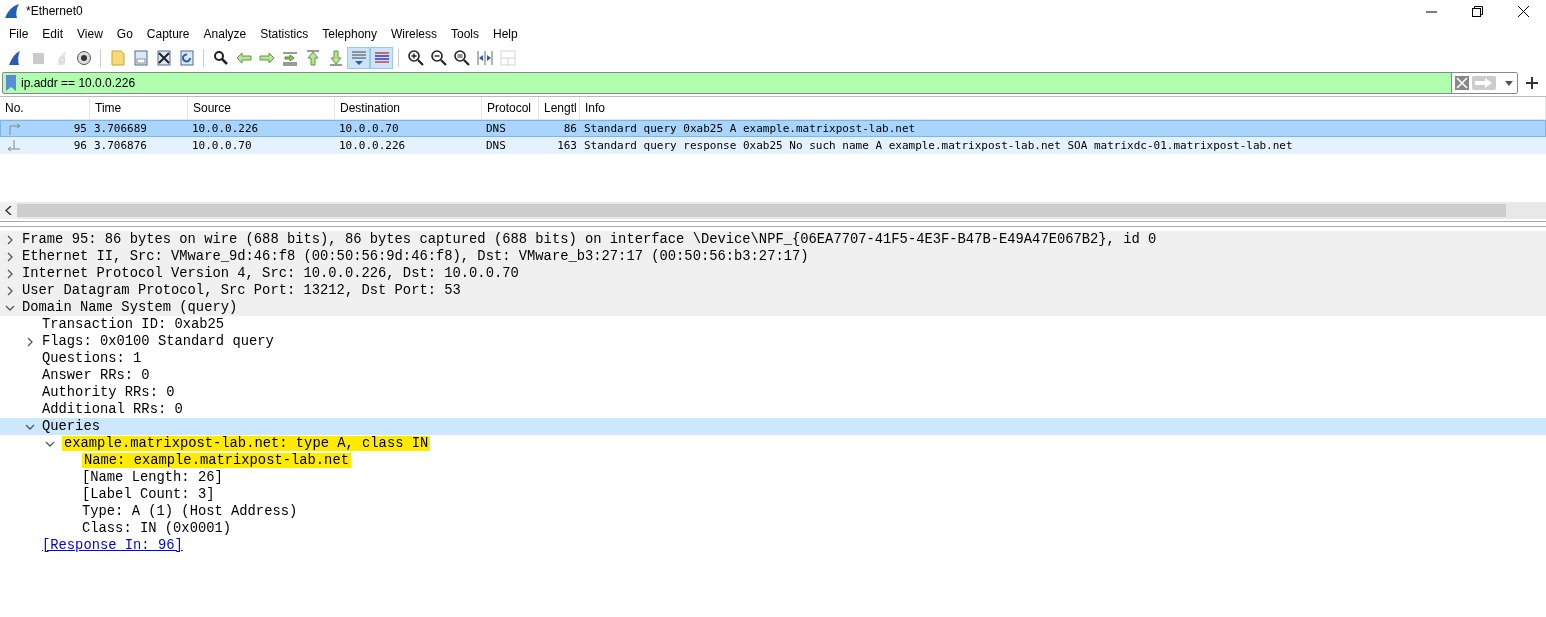  What do you see at coordinates (158, 341) in the screenshot?
I see `tree-item: Flags: 0x0100 Standard query` at bounding box center [158, 341].